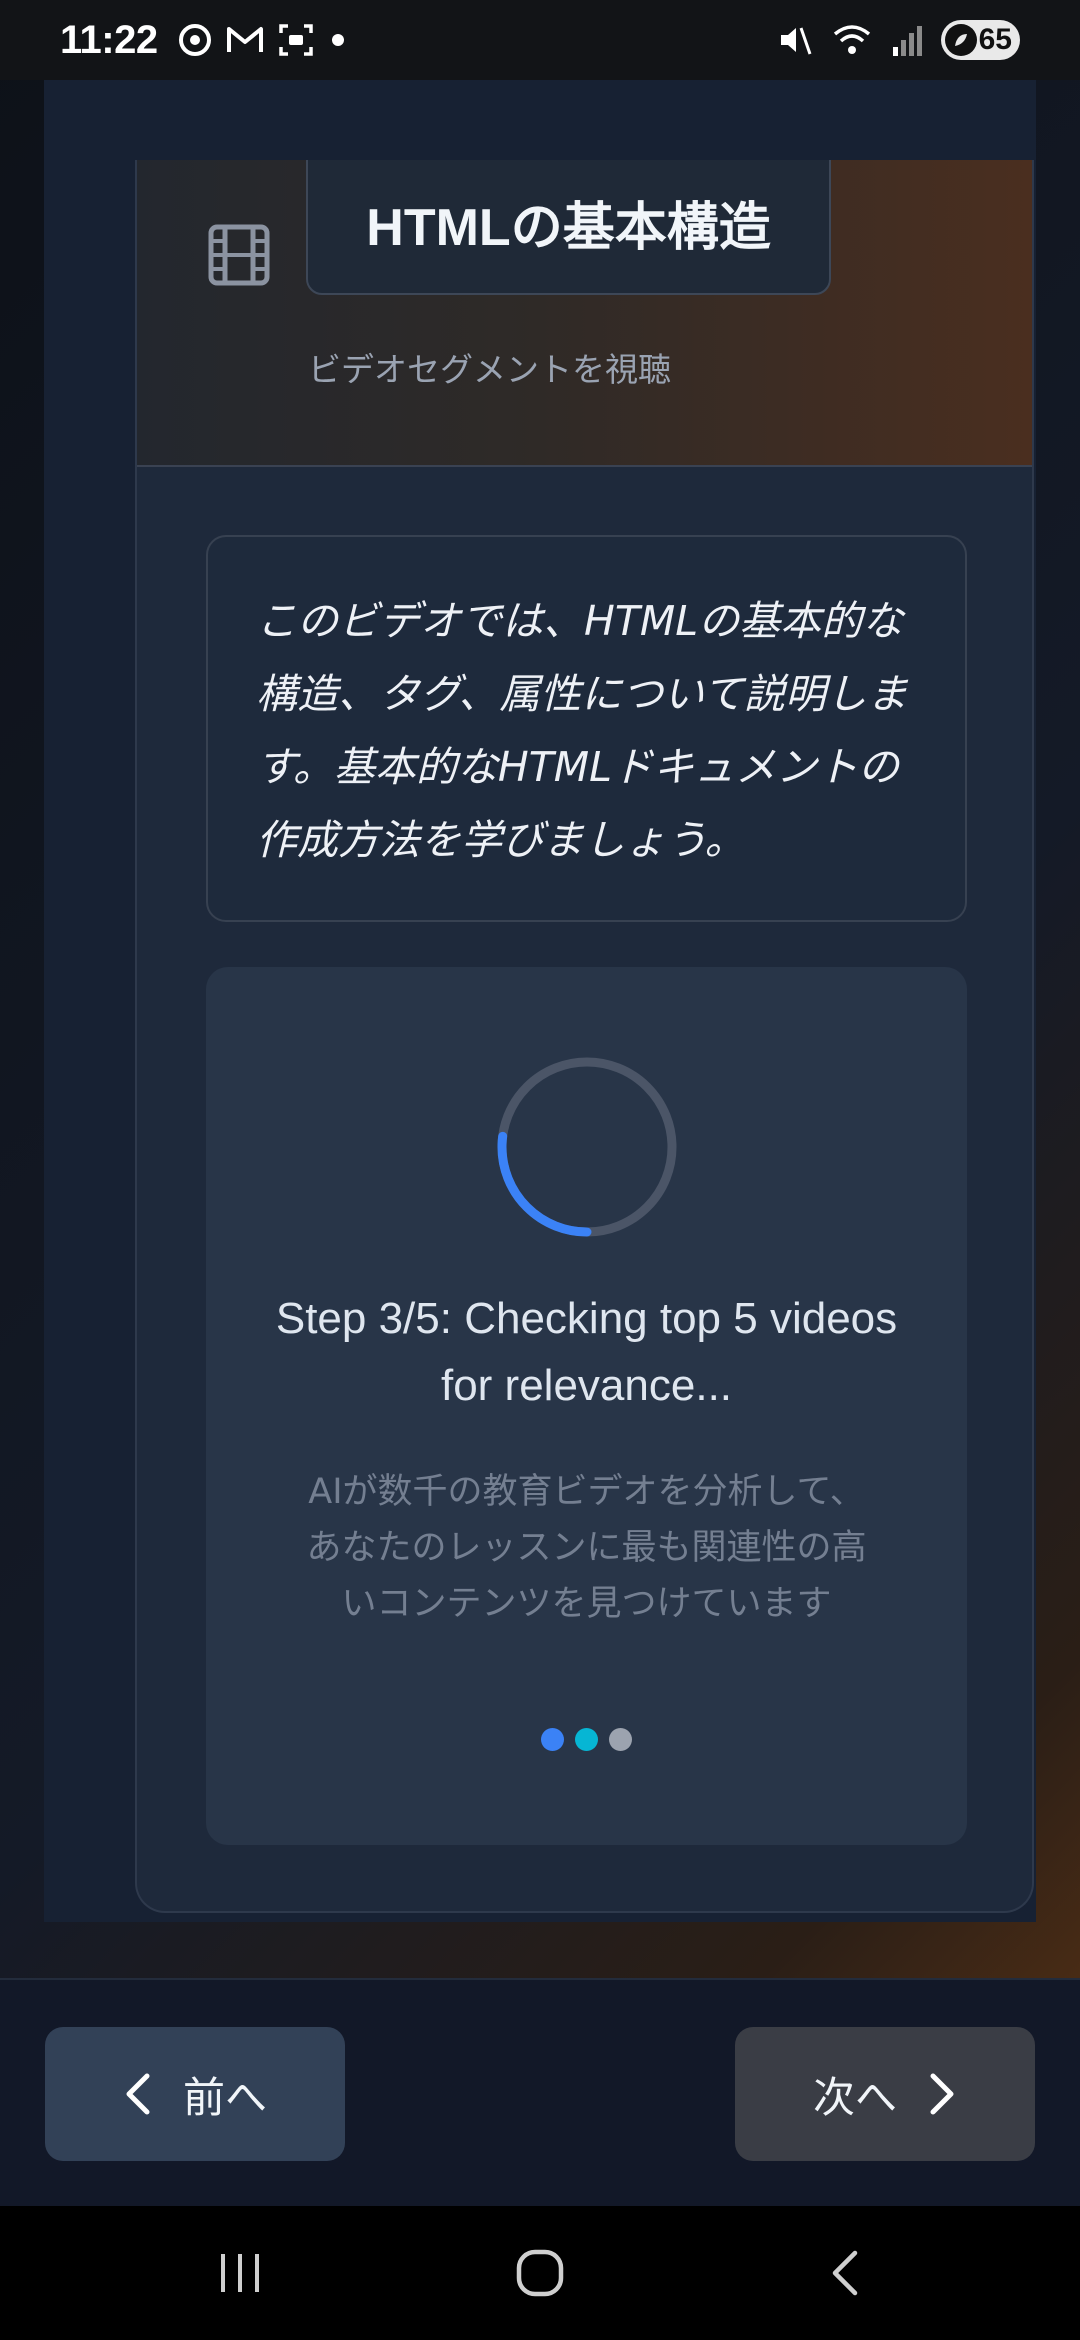  I want to click on battery-indicator: 65, so click(980, 40).